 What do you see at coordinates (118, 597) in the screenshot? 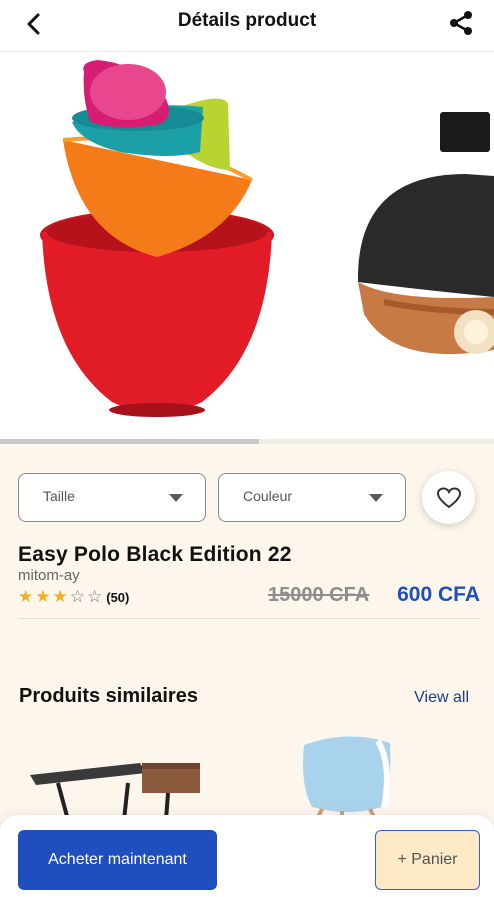
I see `rating-count: (50)` at bounding box center [118, 597].